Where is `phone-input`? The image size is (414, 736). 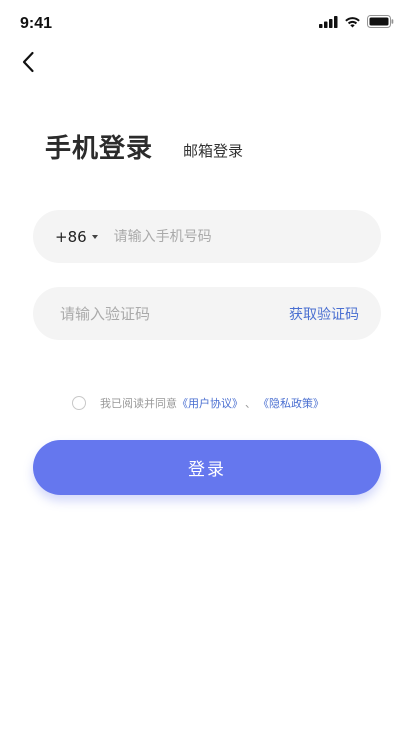 phone-input is located at coordinates (233, 236).